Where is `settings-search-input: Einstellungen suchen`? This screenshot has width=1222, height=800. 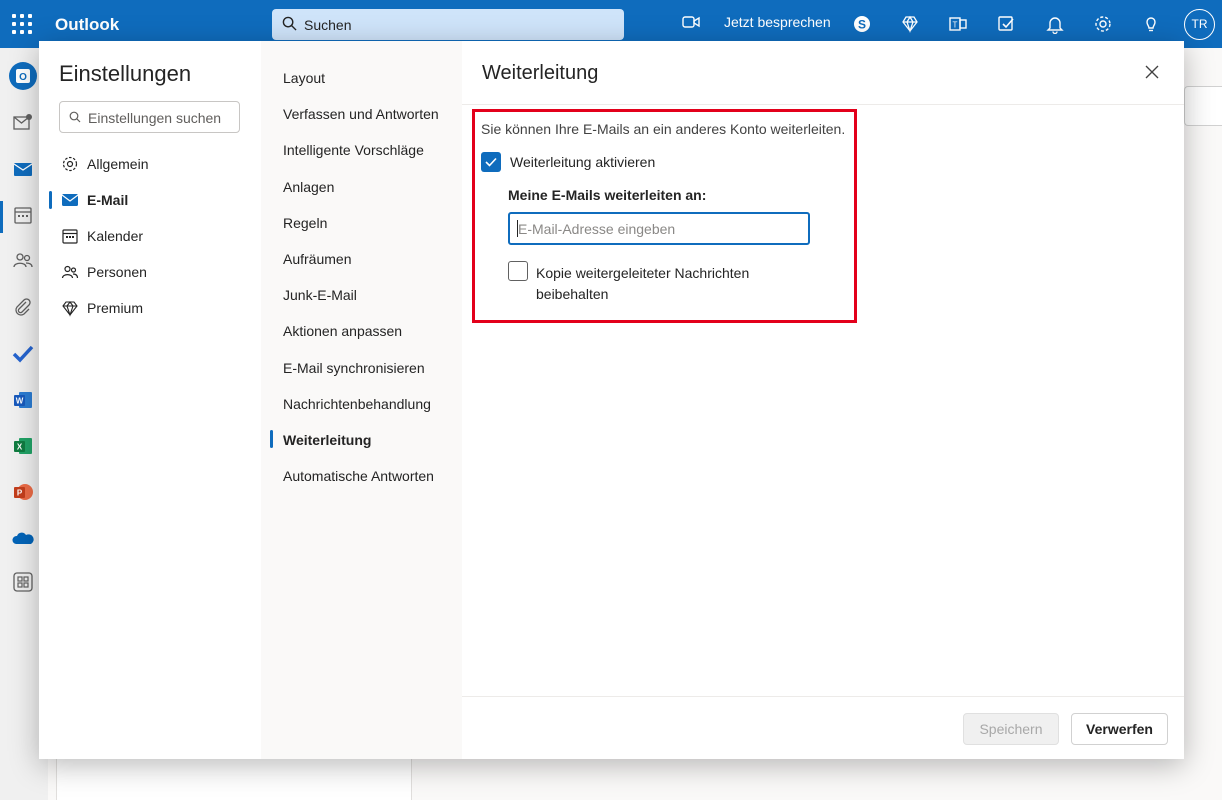 settings-search-input: Einstellungen suchen is located at coordinates (149, 117).